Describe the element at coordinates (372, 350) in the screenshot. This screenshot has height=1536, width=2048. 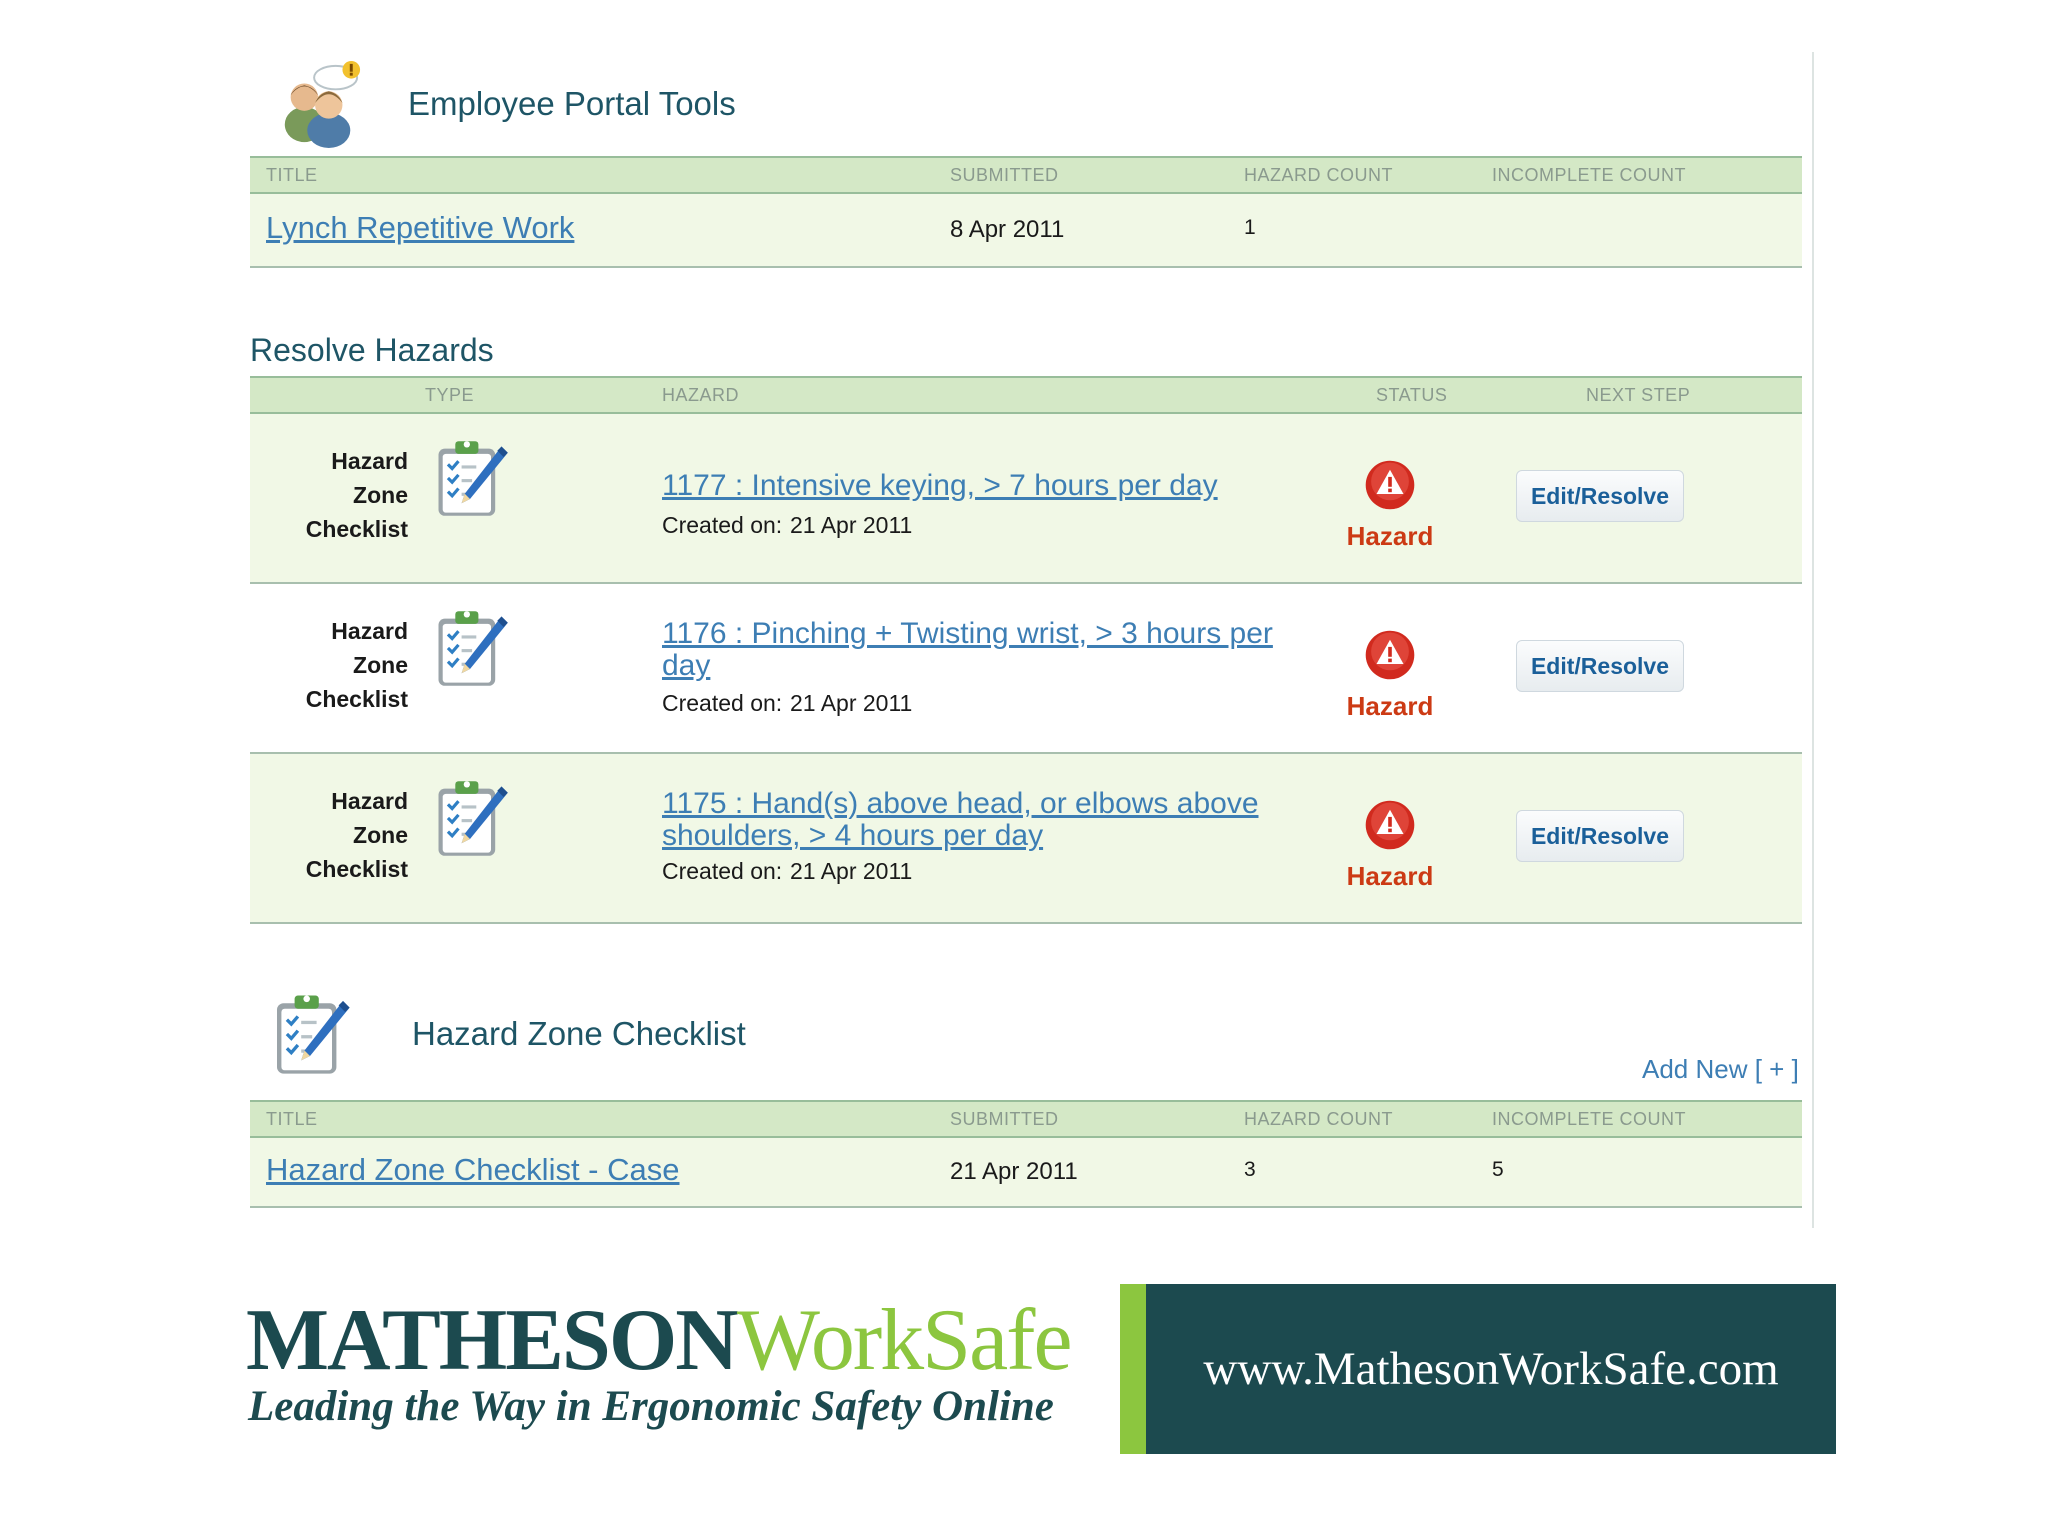
I see `resolve-title: Resolve Hazards` at that location.